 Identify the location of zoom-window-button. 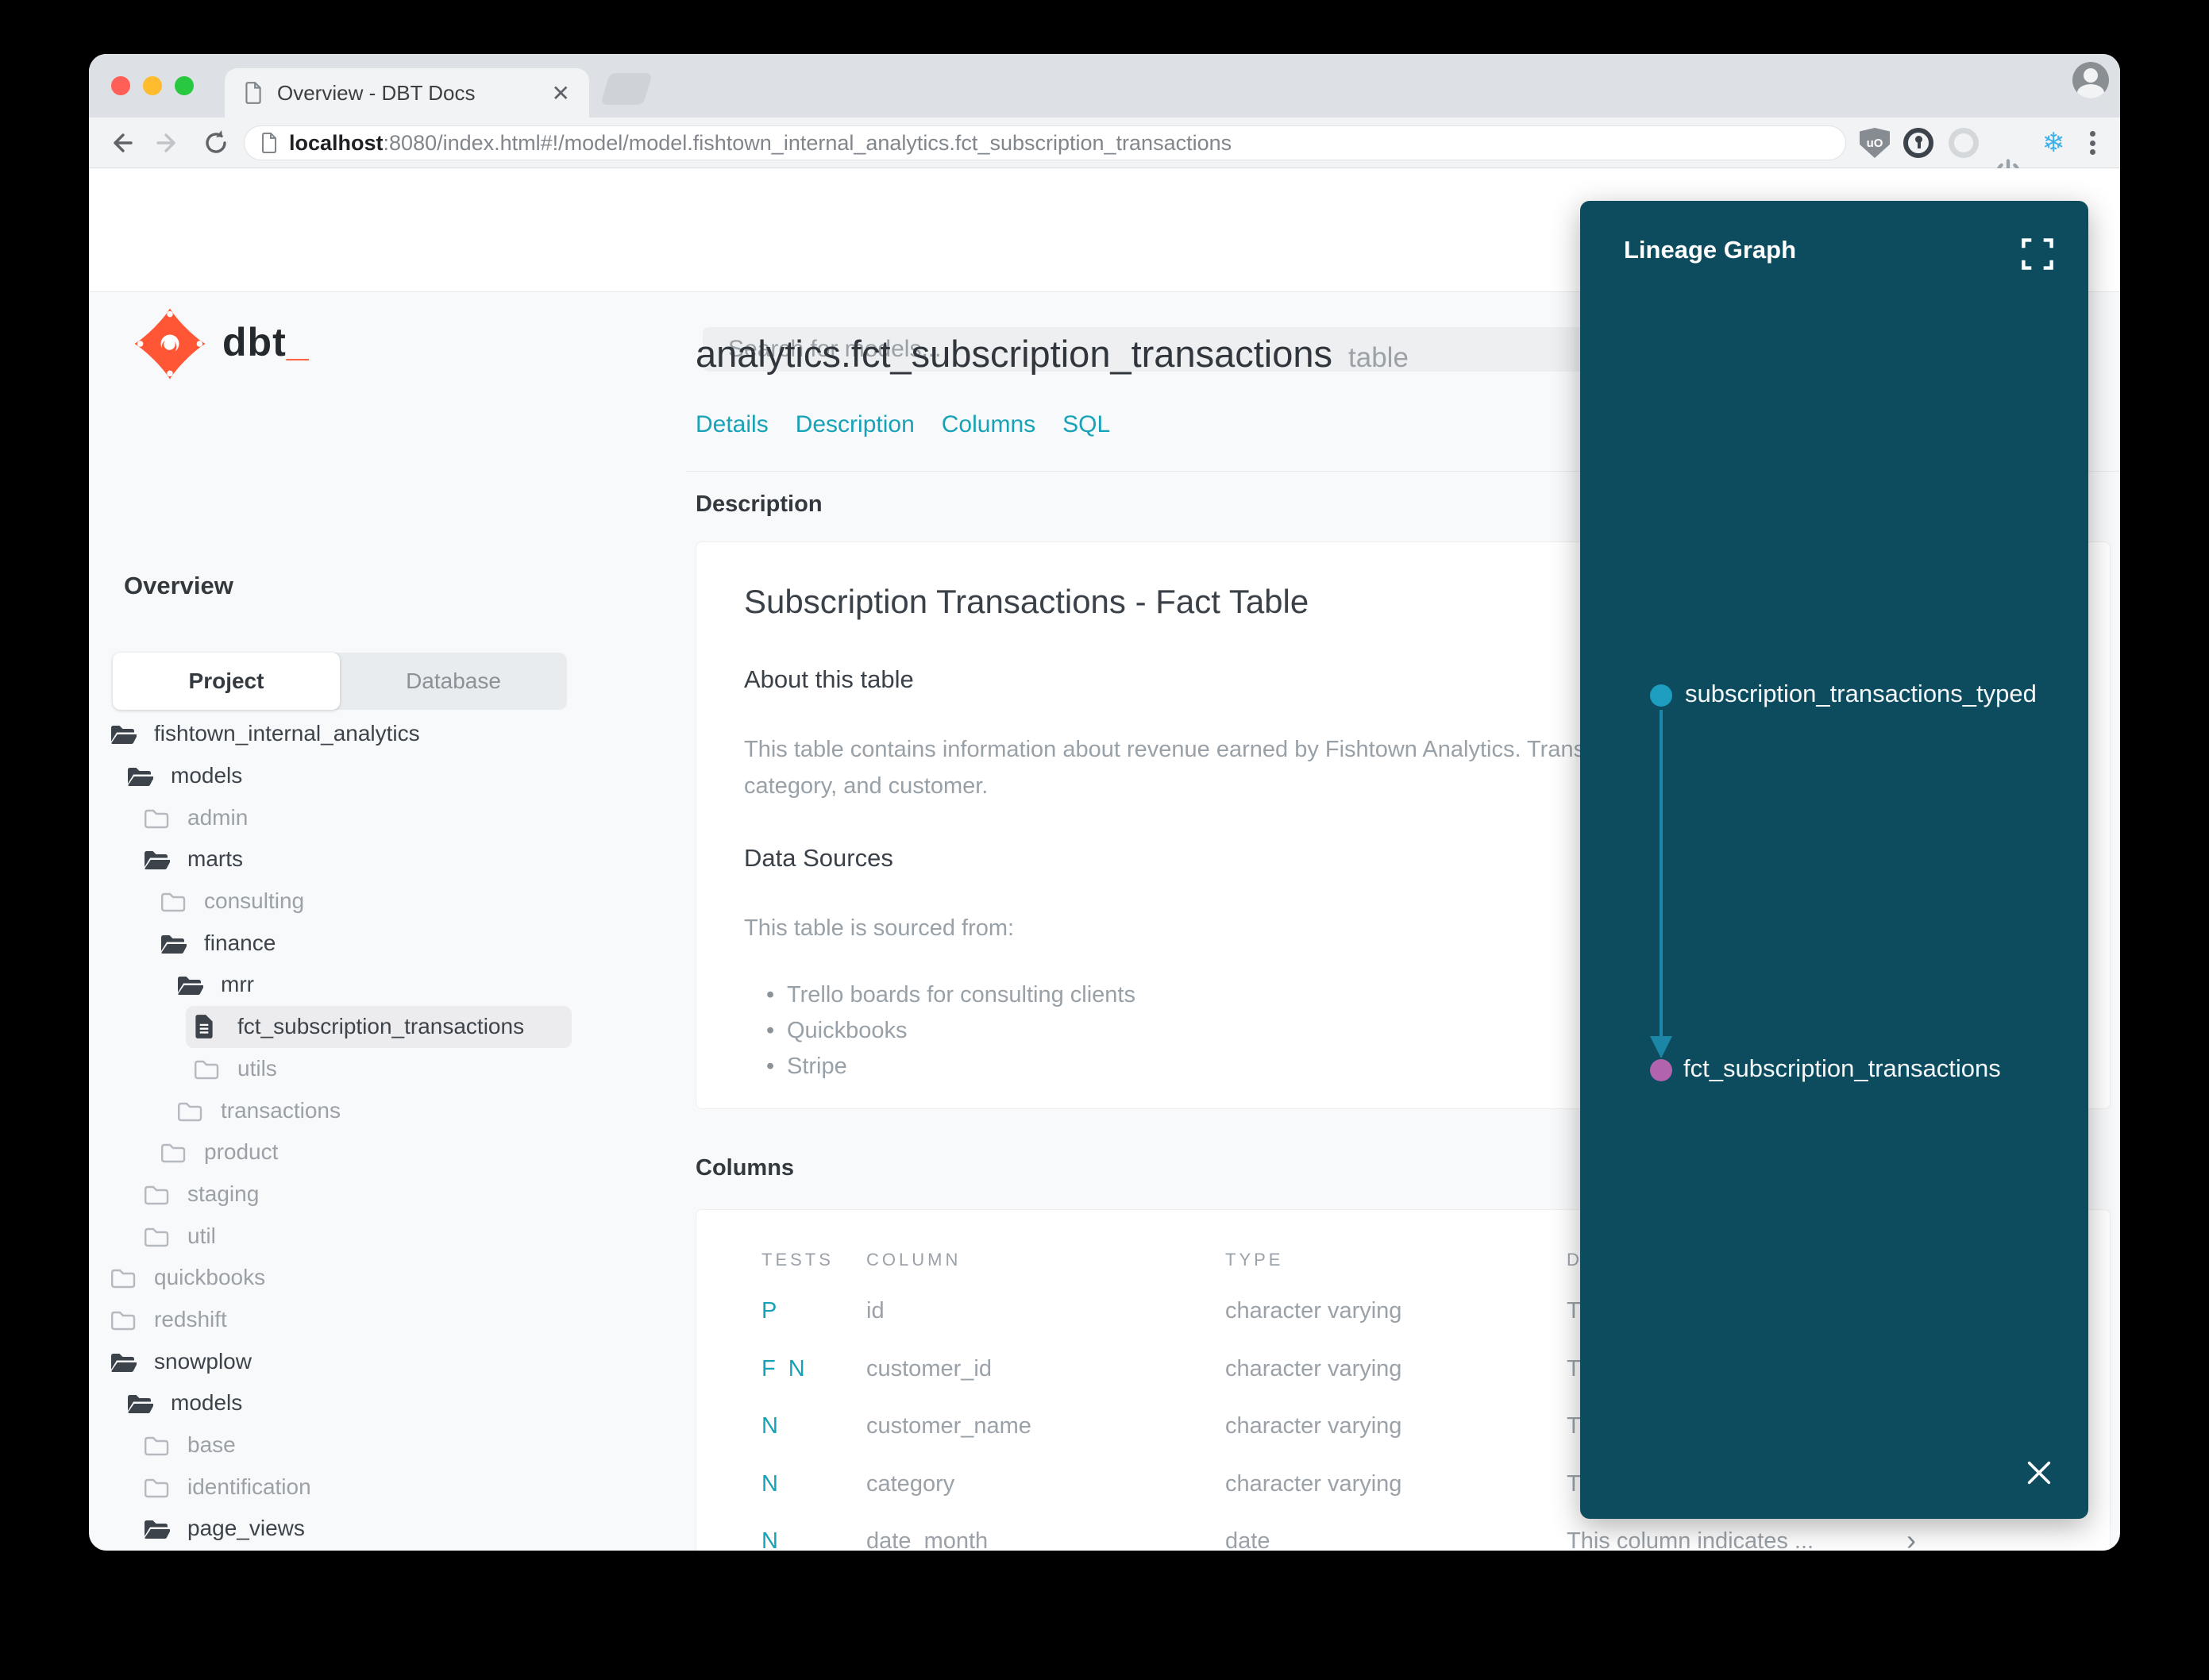
(184, 85).